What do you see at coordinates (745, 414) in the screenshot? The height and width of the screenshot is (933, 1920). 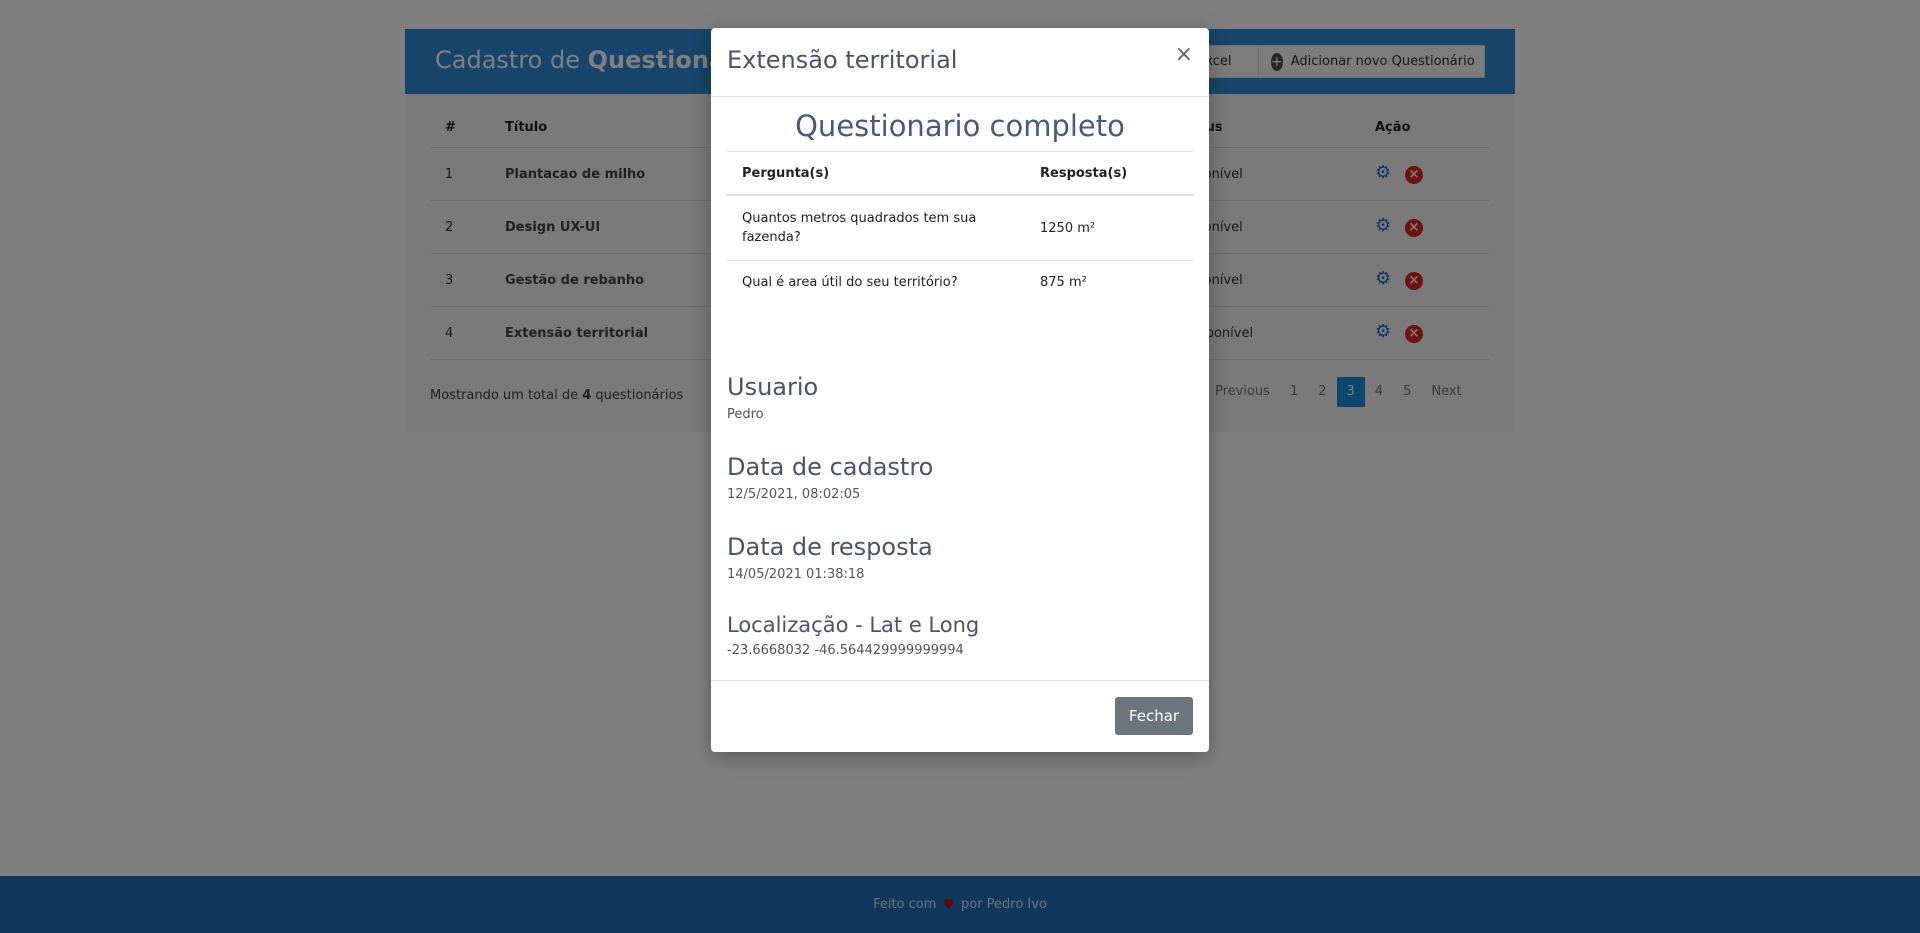 I see `user-value: Pedro` at bounding box center [745, 414].